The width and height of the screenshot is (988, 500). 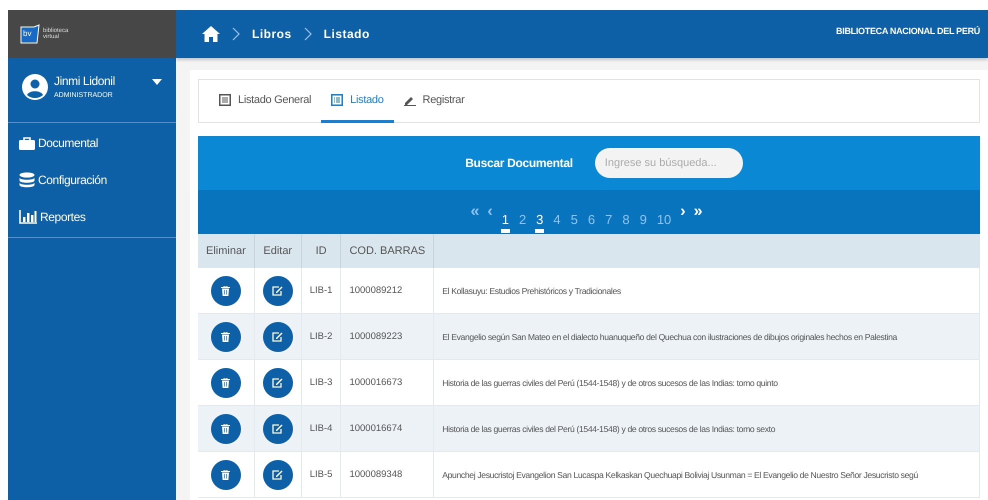 I want to click on logo-mark-text: bv, so click(x=27, y=33).